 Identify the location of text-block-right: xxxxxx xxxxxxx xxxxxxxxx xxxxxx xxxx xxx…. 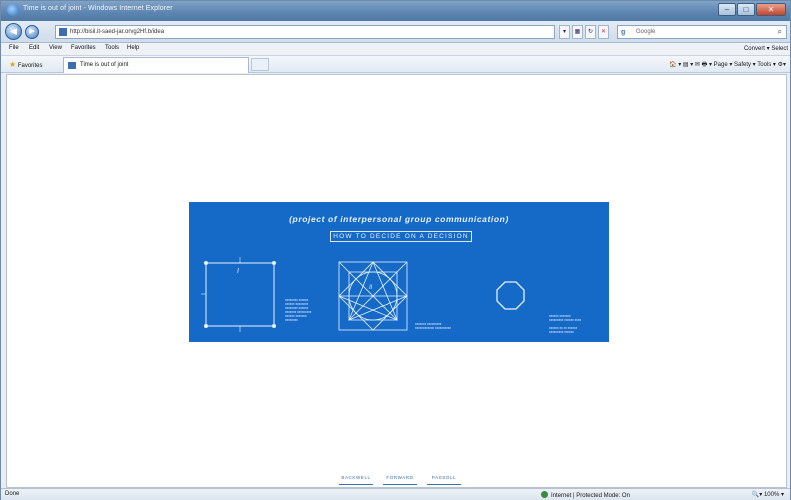
(565, 324).